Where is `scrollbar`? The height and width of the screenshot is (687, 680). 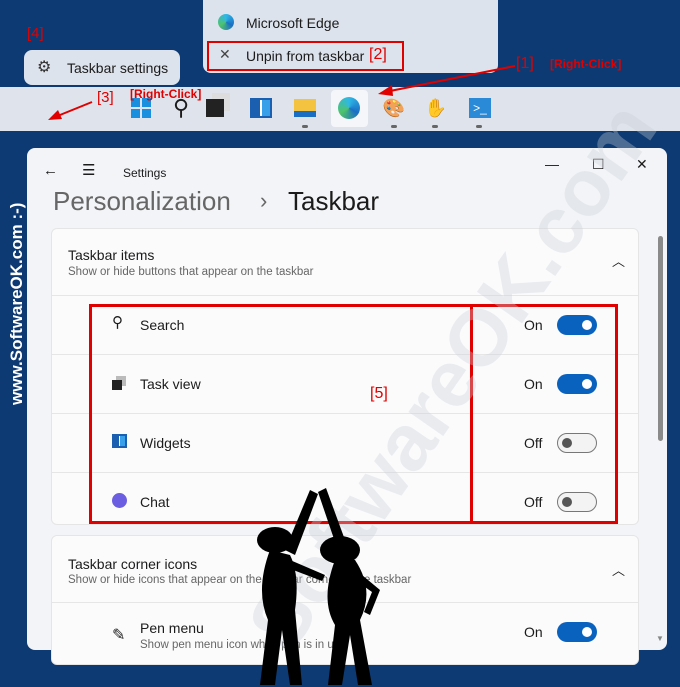
scrollbar is located at coordinates (660, 338).